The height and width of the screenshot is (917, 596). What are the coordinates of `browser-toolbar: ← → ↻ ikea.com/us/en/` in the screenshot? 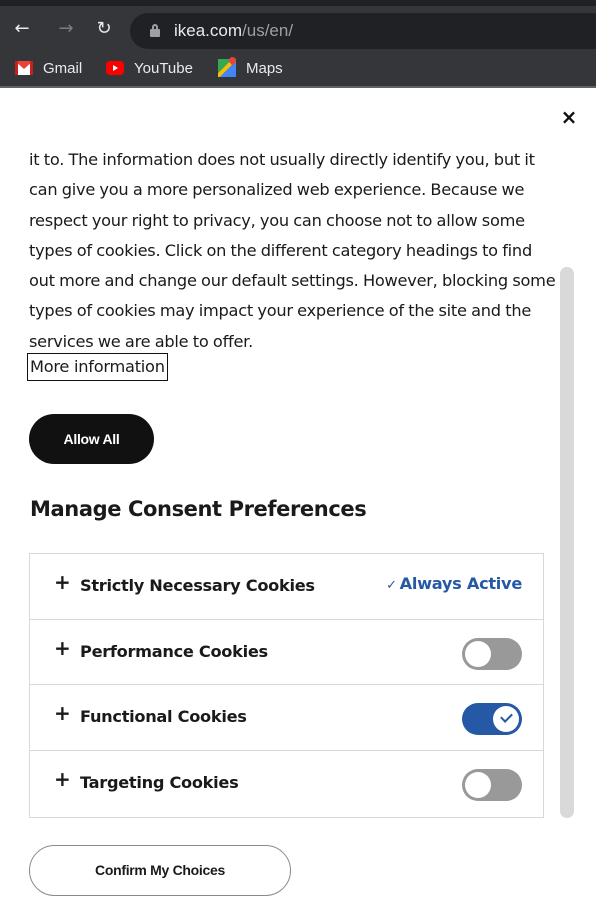 It's located at (298, 25).